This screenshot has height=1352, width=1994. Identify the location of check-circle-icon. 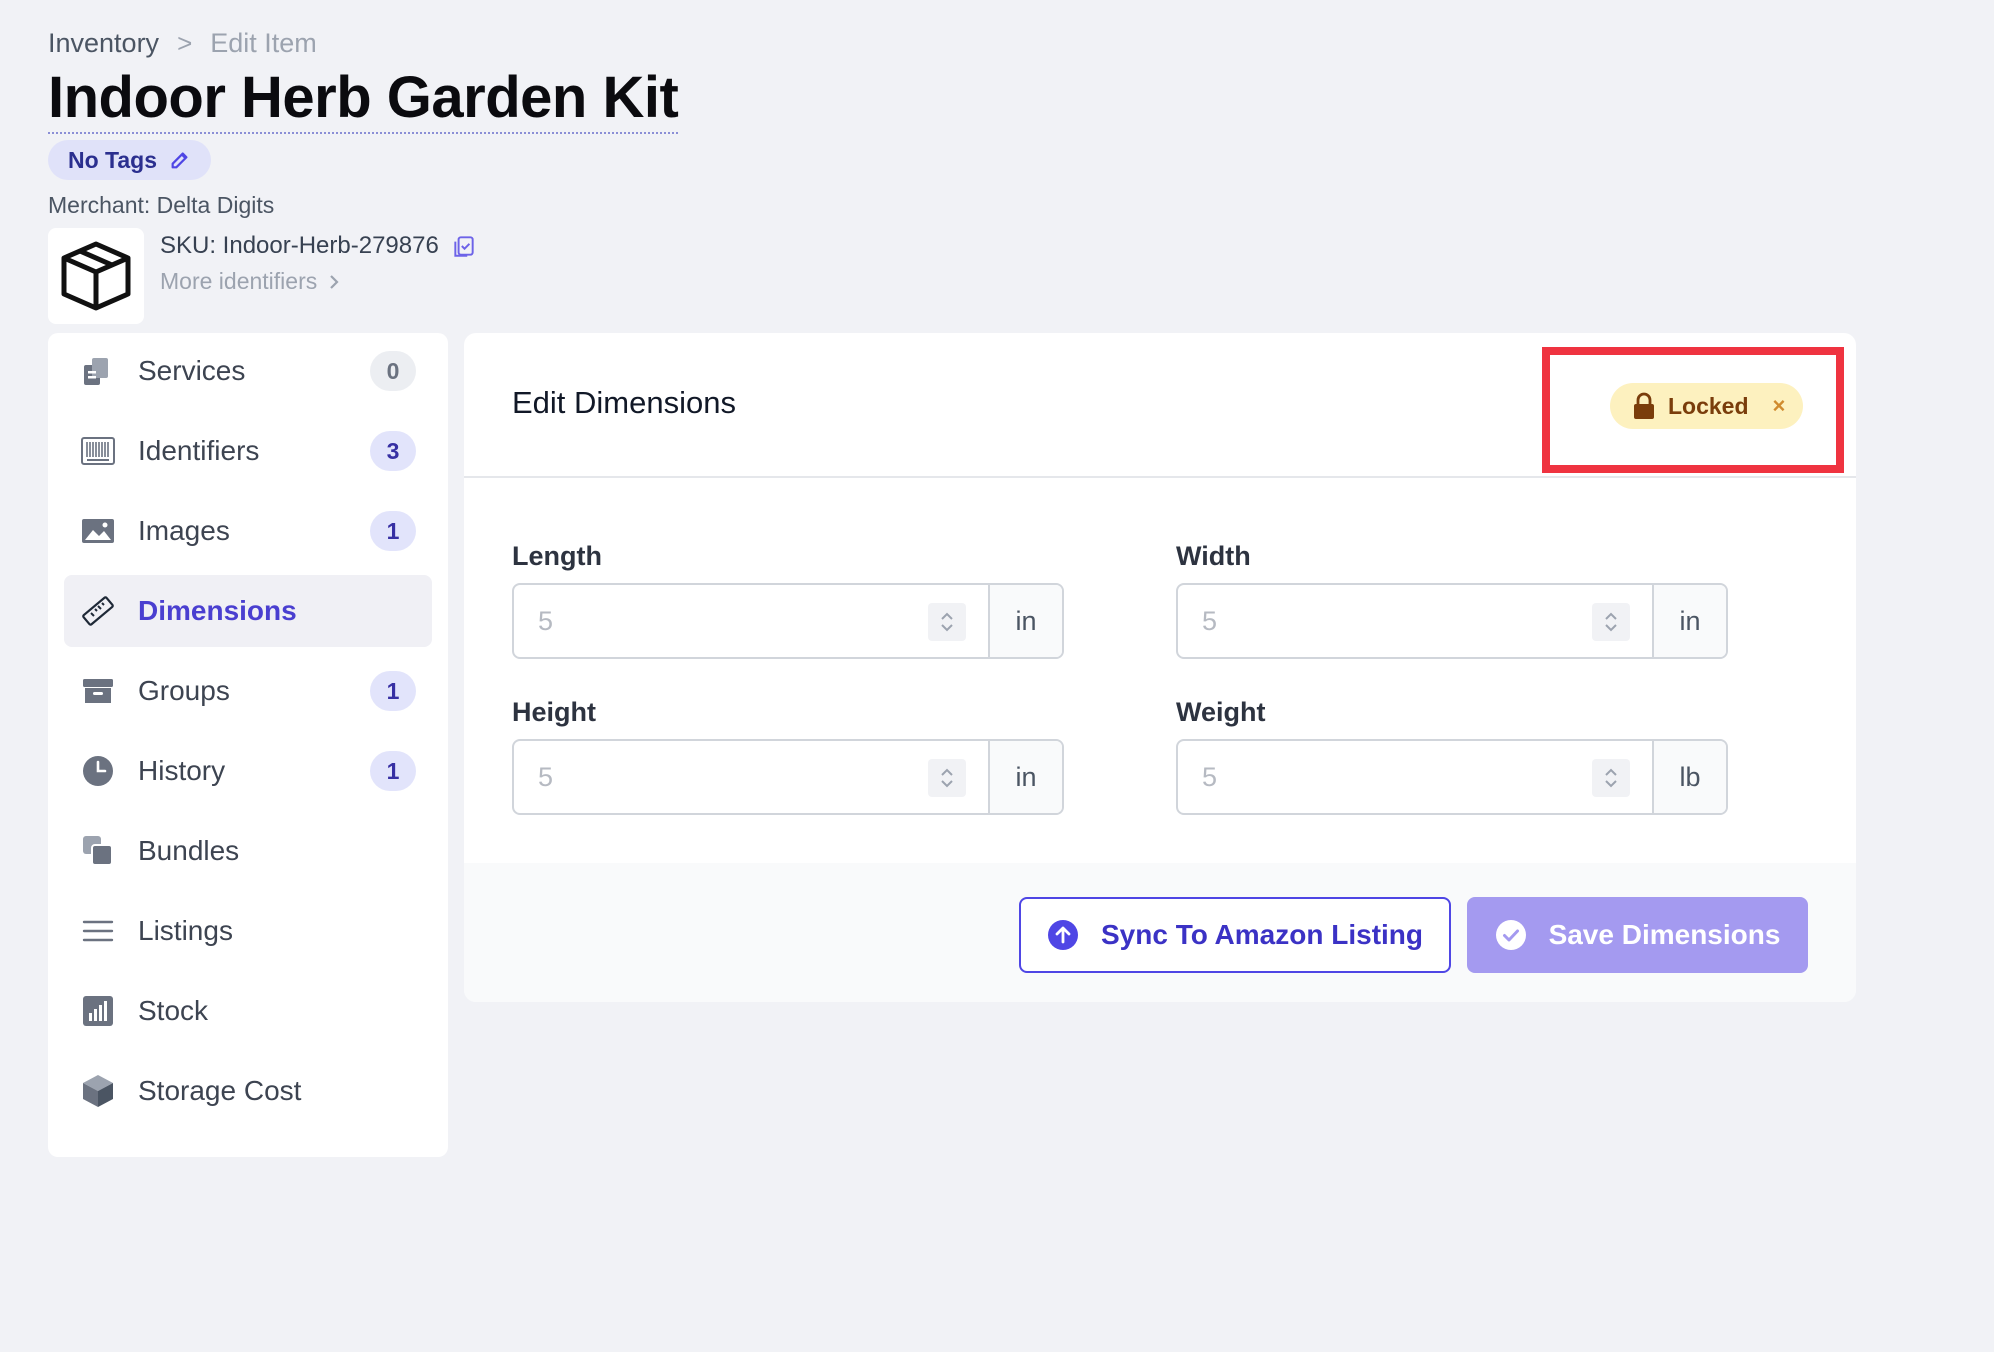
(1510, 935).